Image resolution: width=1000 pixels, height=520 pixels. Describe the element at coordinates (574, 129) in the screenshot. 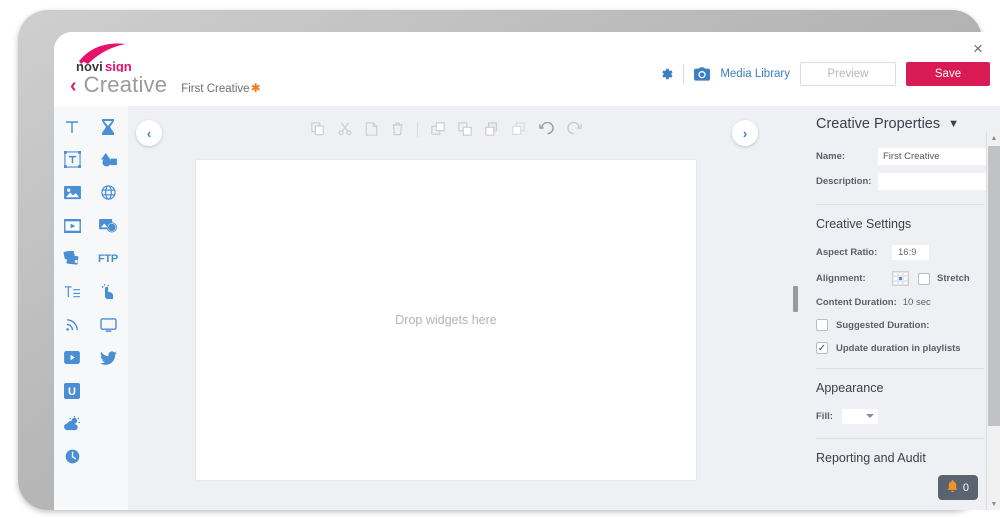

I see `redo-icon` at that location.